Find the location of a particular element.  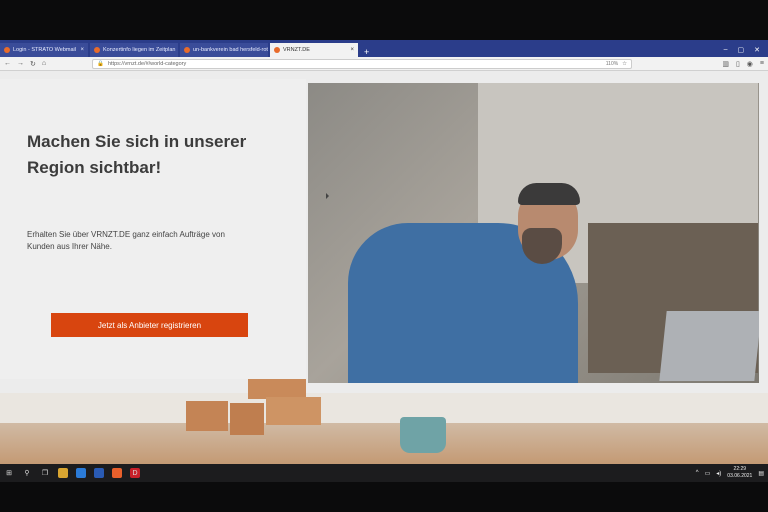

reload-icon: ↻ is located at coordinates (33, 64).